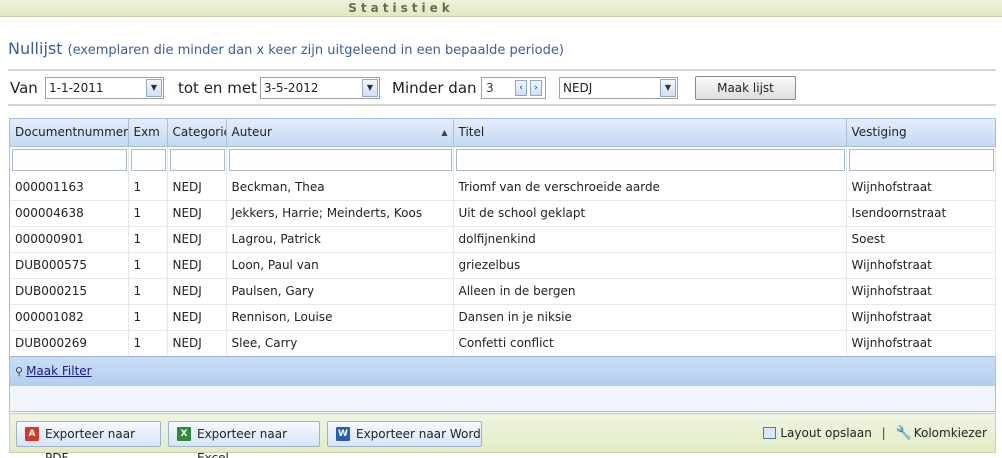  What do you see at coordinates (444, 132) in the screenshot?
I see `sort-ascending-icon: ▲` at bounding box center [444, 132].